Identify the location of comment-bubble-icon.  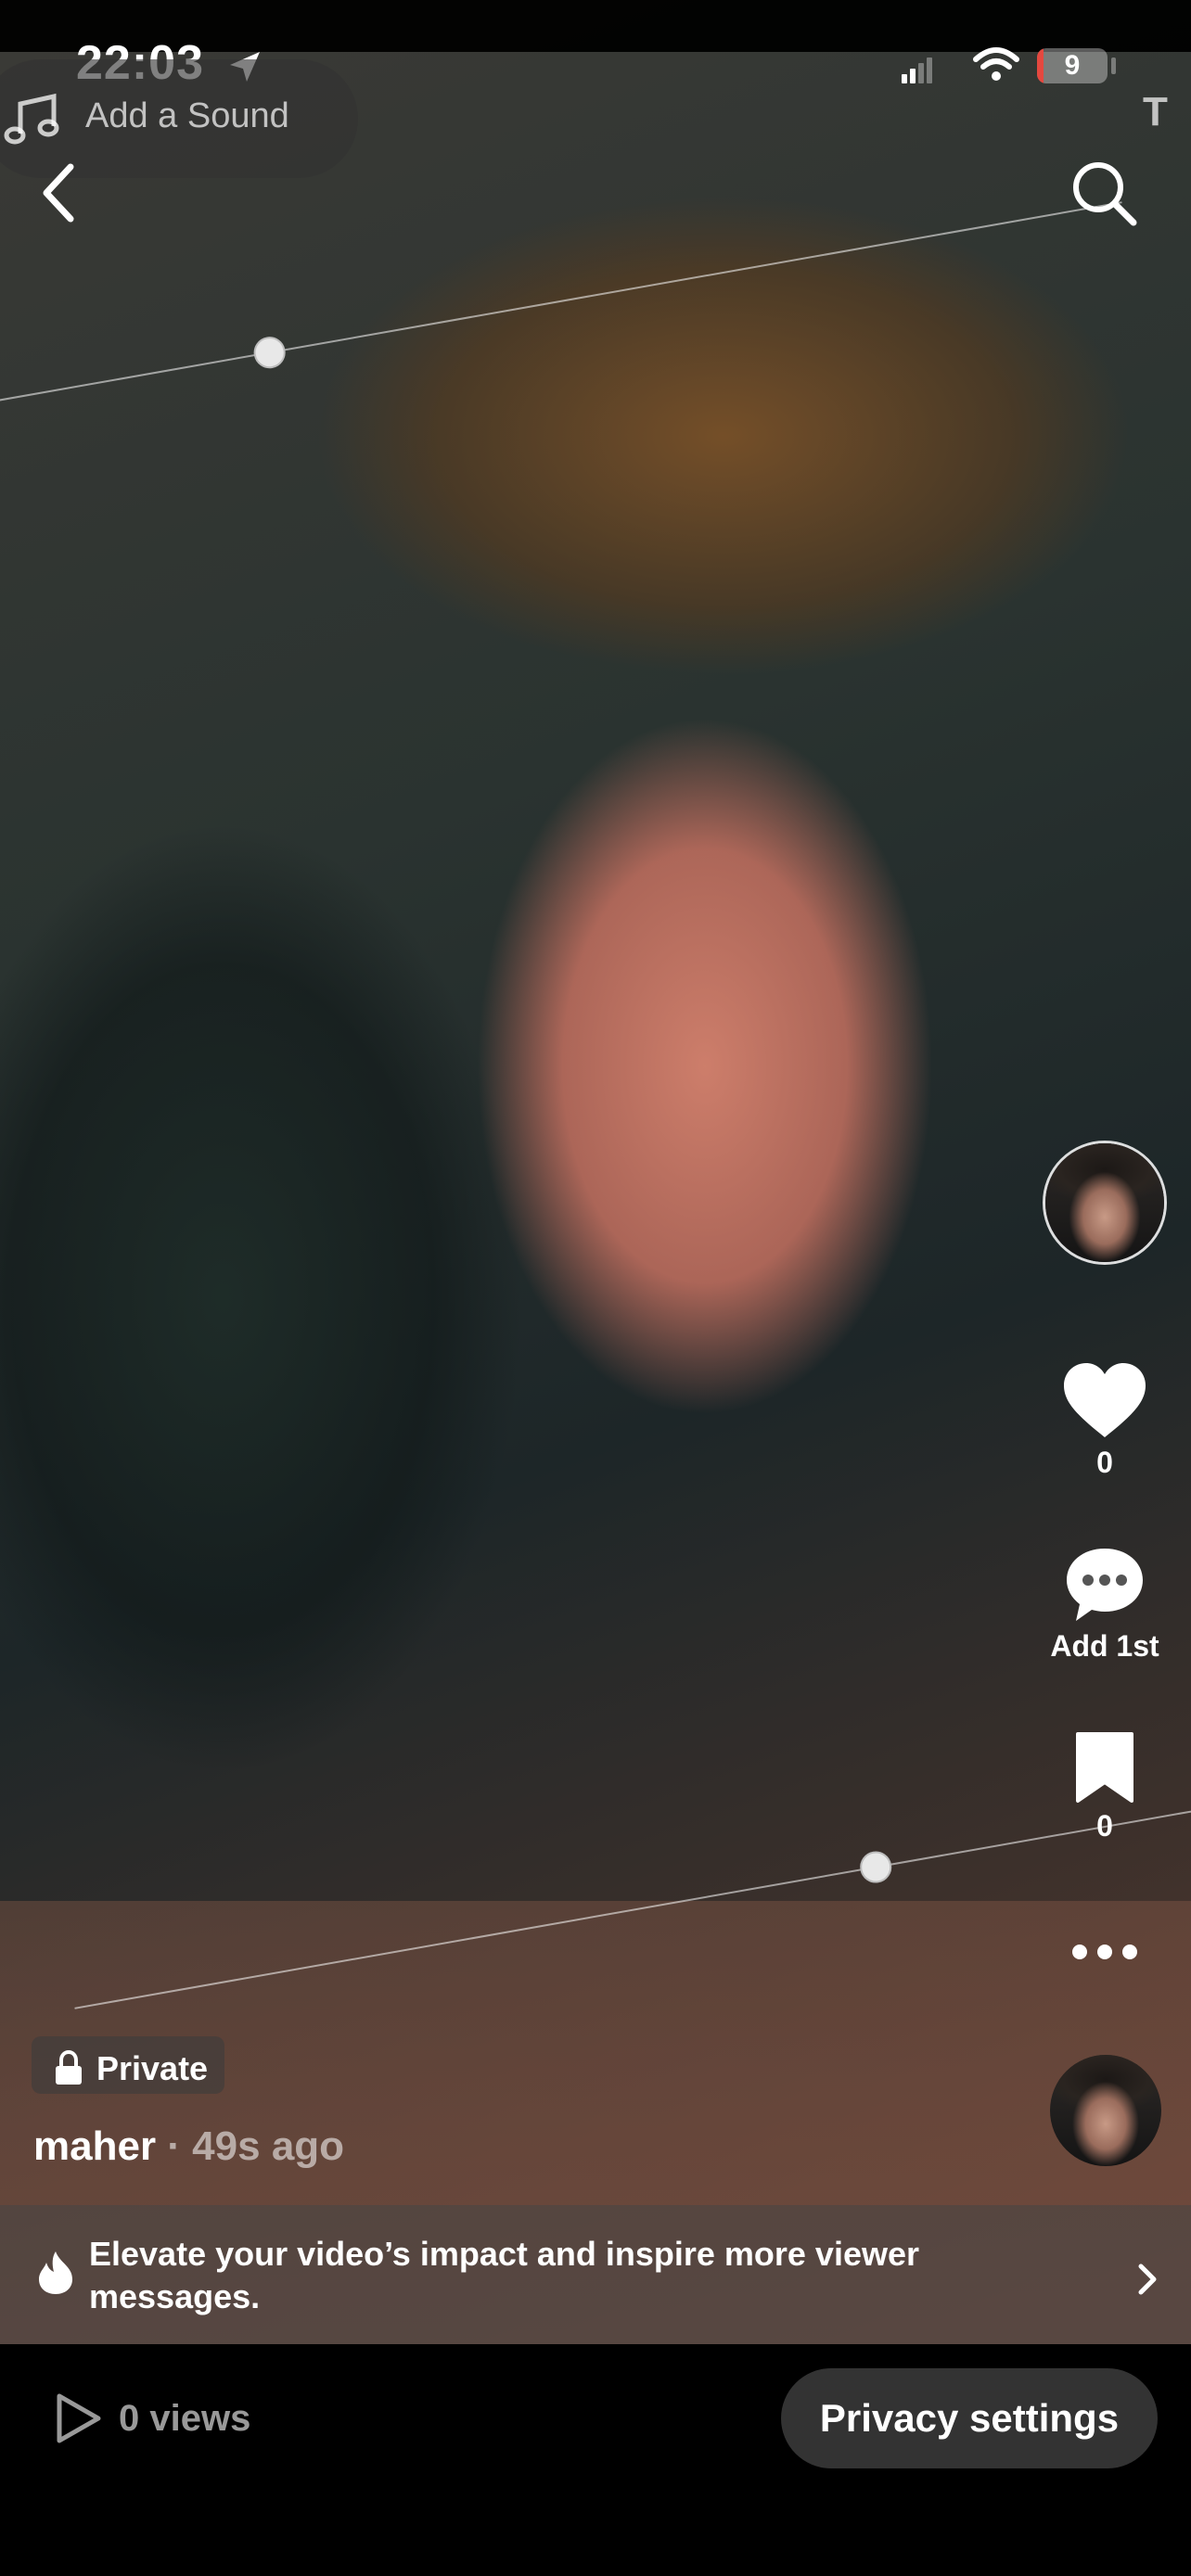
(1105, 1585).